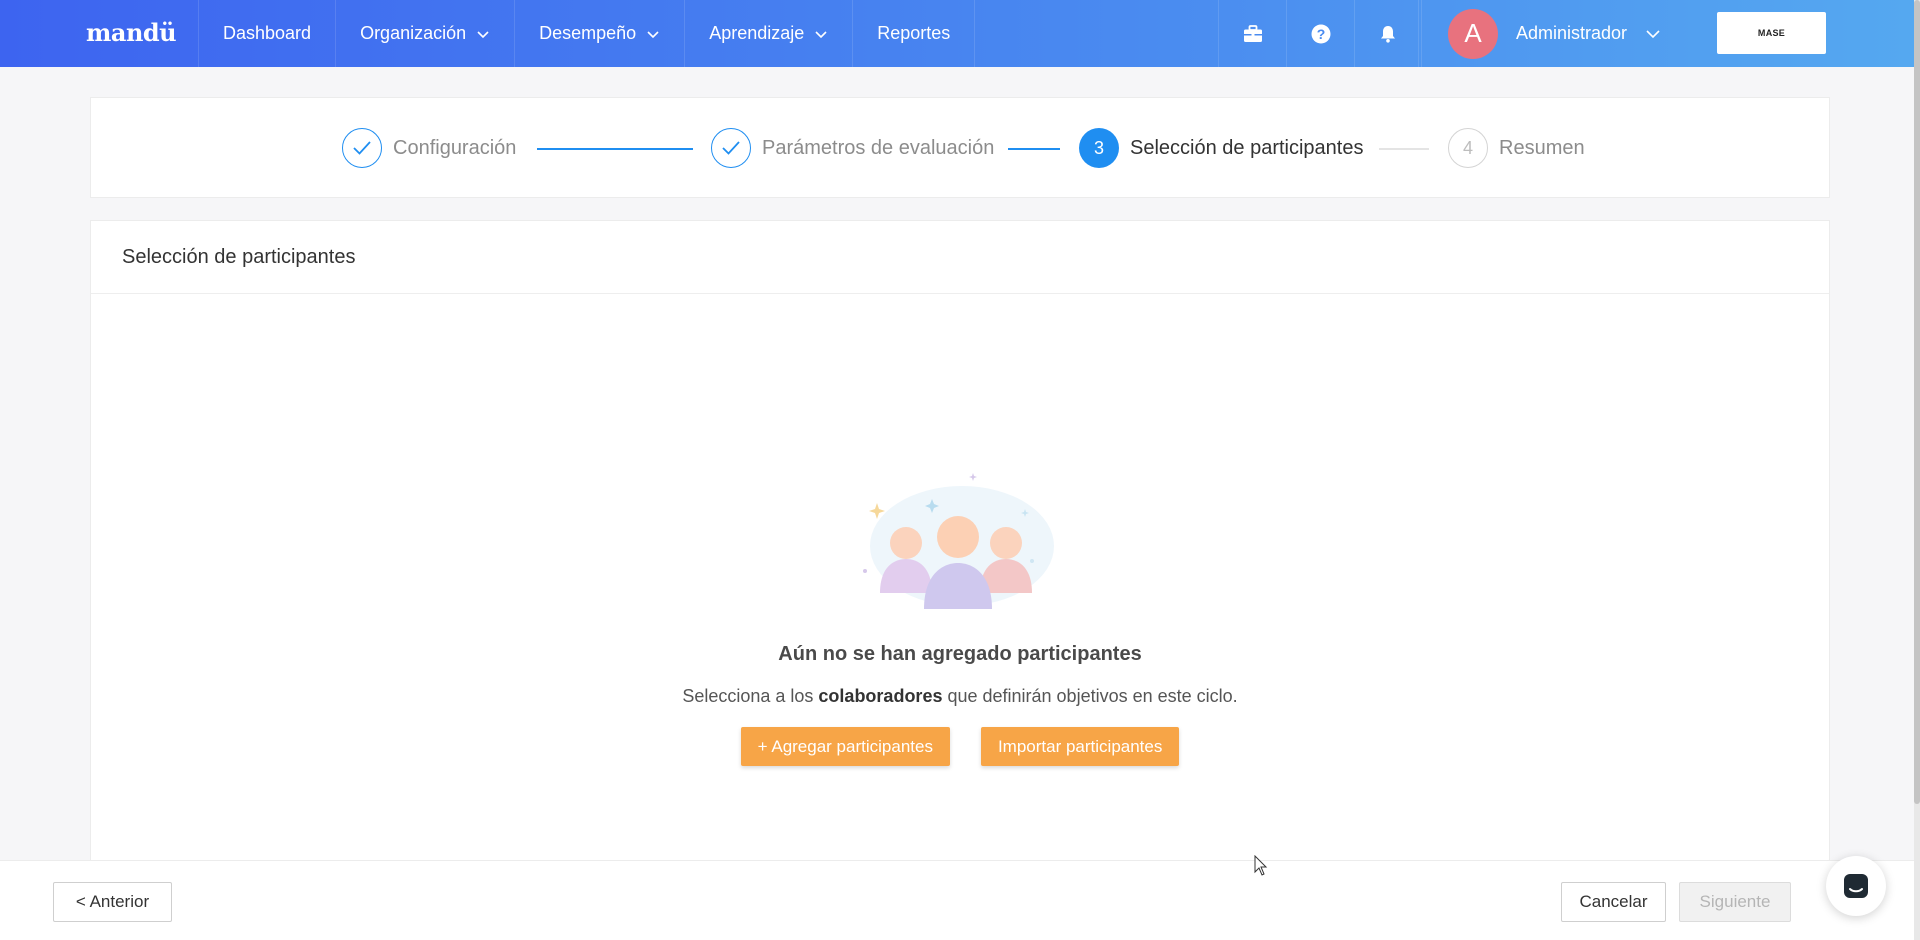 Image resolution: width=1920 pixels, height=940 pixels. I want to click on nav-item-dashboard: Dashboard, so click(266, 33).